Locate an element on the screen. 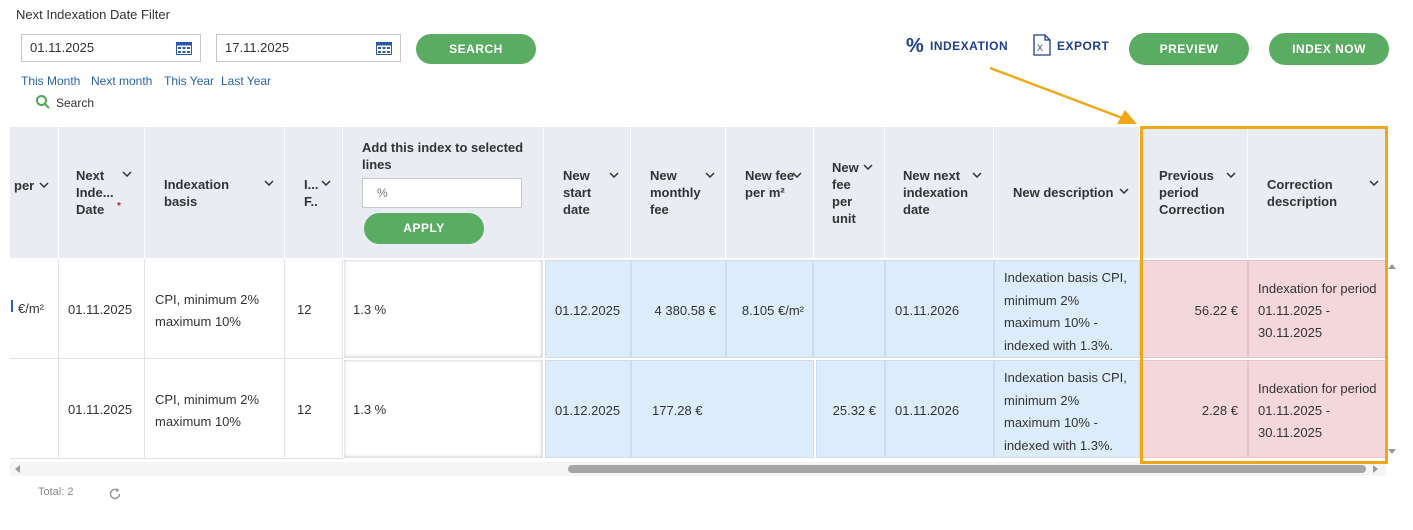 Image resolution: width=1413 pixels, height=530 pixels. cell-previous-period-correction: 2.28 € is located at coordinates (1194, 409).